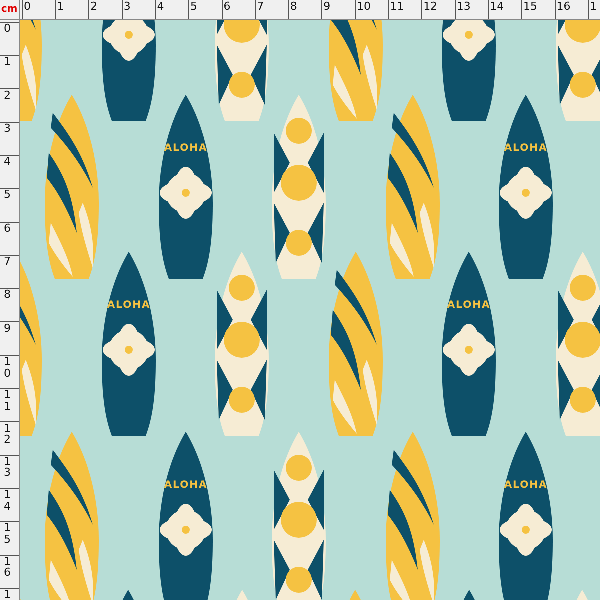 The width and height of the screenshot is (600, 600). I want to click on ruler-number: 6, so click(227, 7).